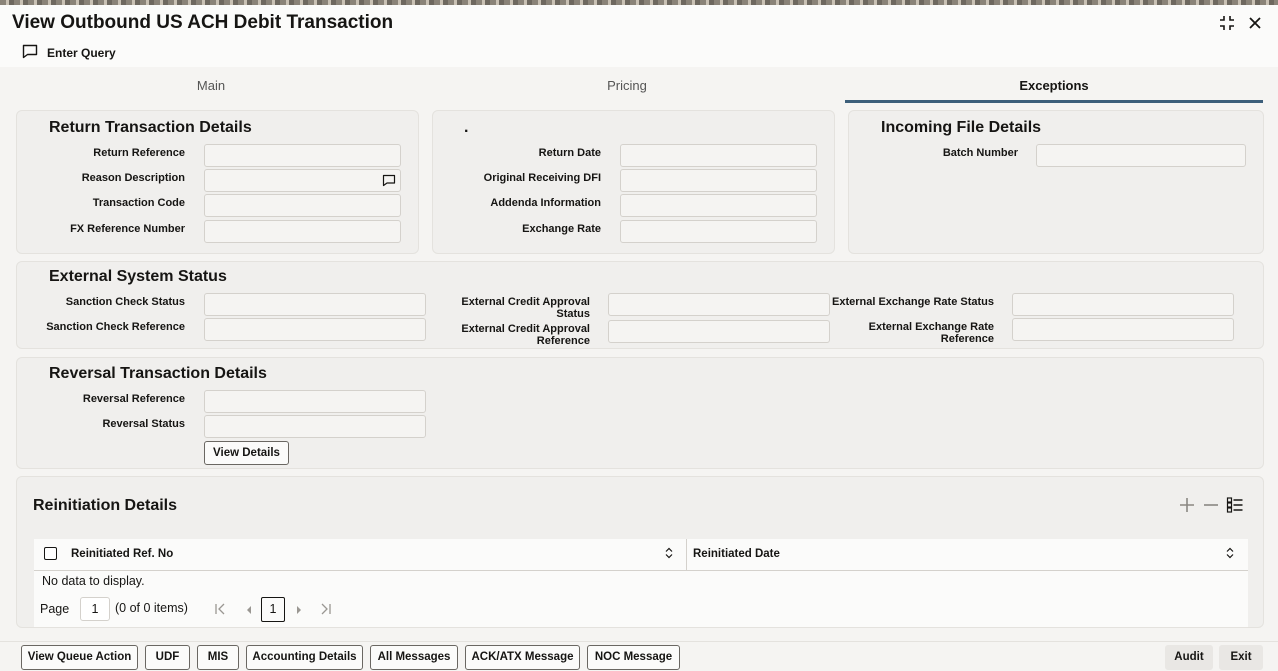 The image size is (1278, 671). I want to click on ext-fx-status-label: External Exchange Rate Status, so click(912, 302).